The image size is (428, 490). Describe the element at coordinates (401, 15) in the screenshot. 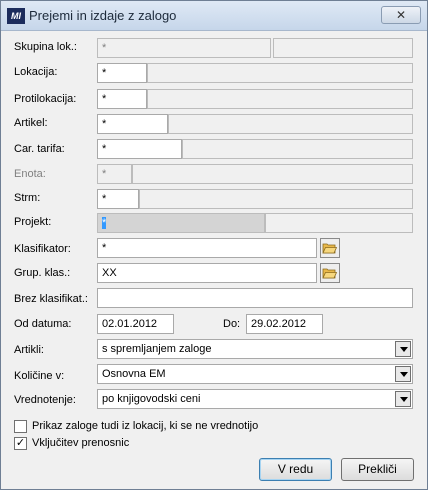

I see `close-button: ✕` at that location.